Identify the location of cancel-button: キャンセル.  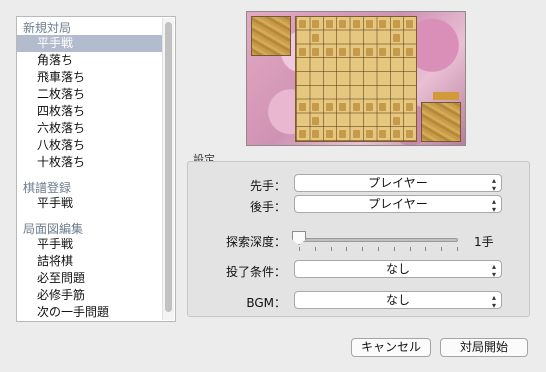
(391, 347).